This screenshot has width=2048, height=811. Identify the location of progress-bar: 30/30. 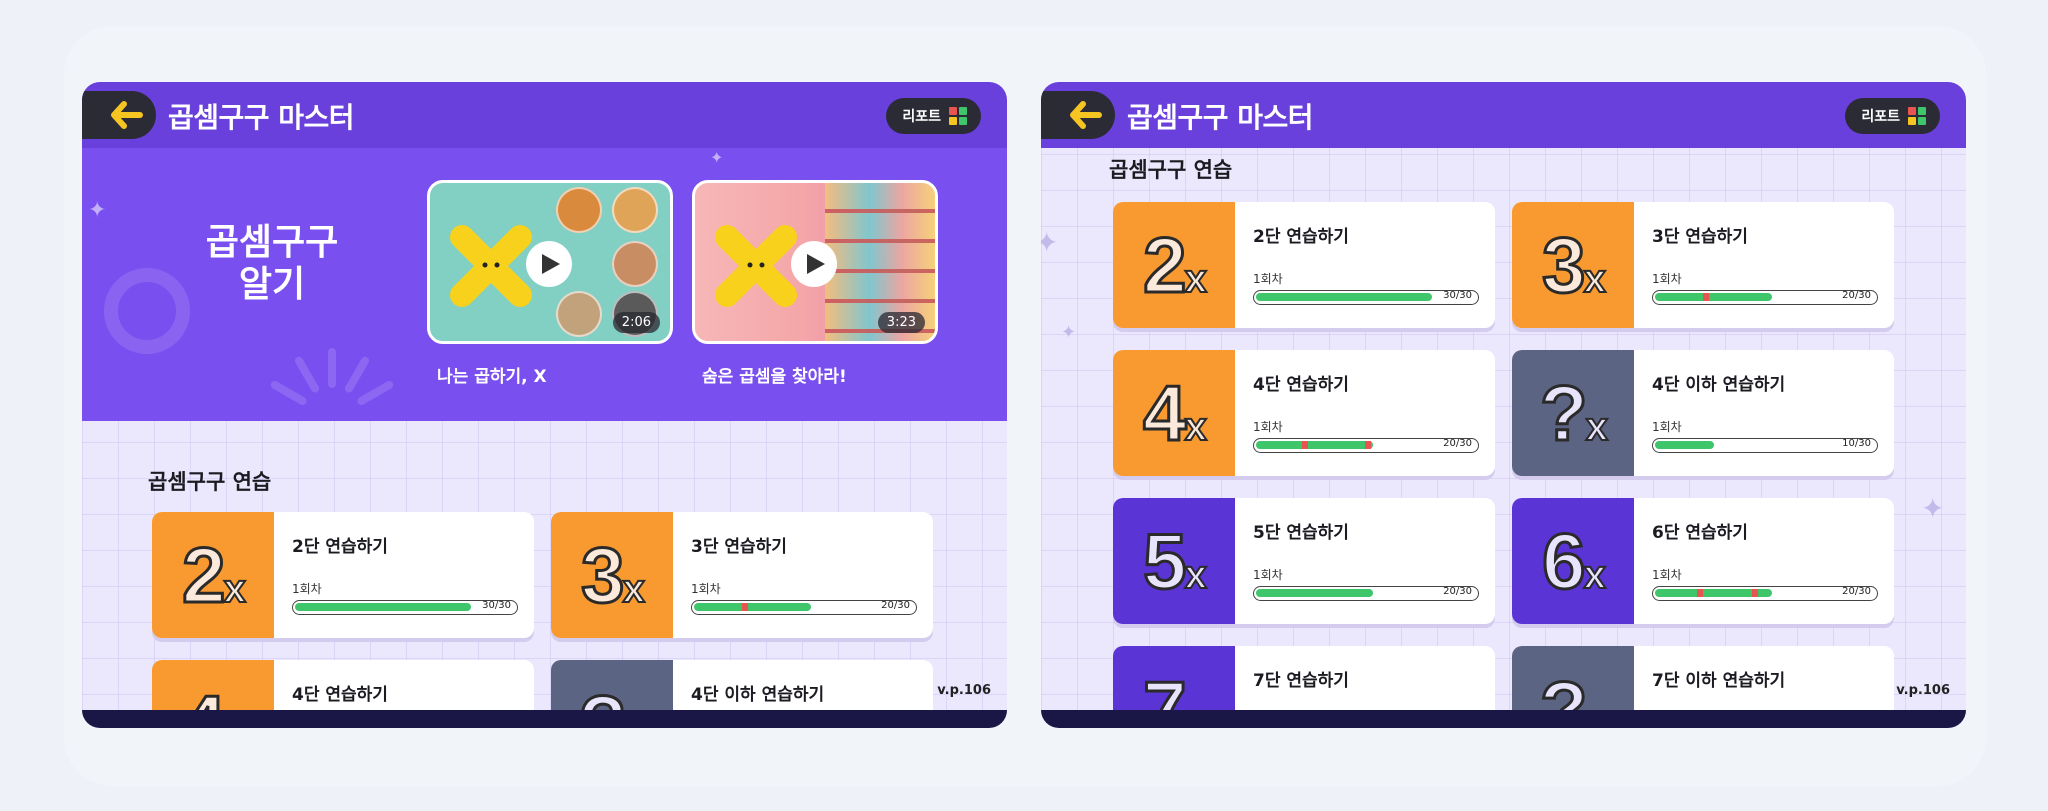
(1366, 297).